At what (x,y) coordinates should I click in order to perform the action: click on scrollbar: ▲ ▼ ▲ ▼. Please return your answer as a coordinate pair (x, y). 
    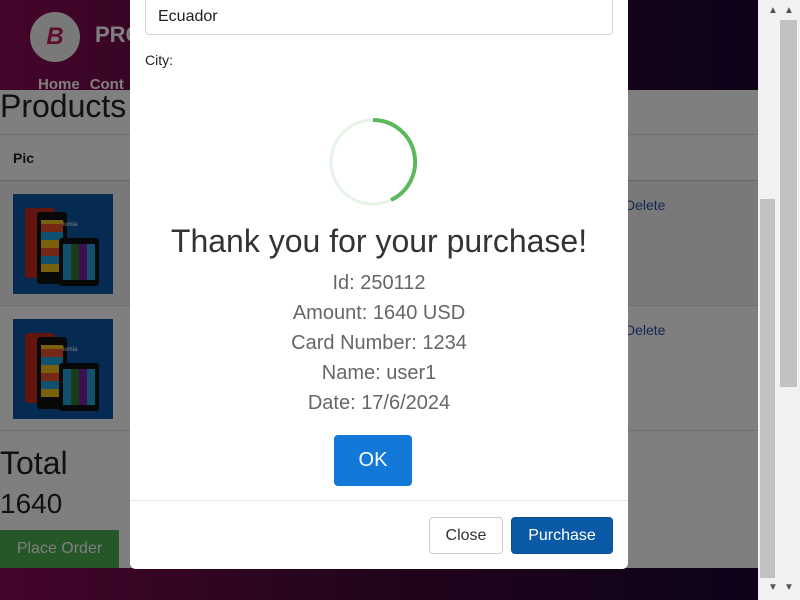
    Looking at the image, I should click on (779, 300).